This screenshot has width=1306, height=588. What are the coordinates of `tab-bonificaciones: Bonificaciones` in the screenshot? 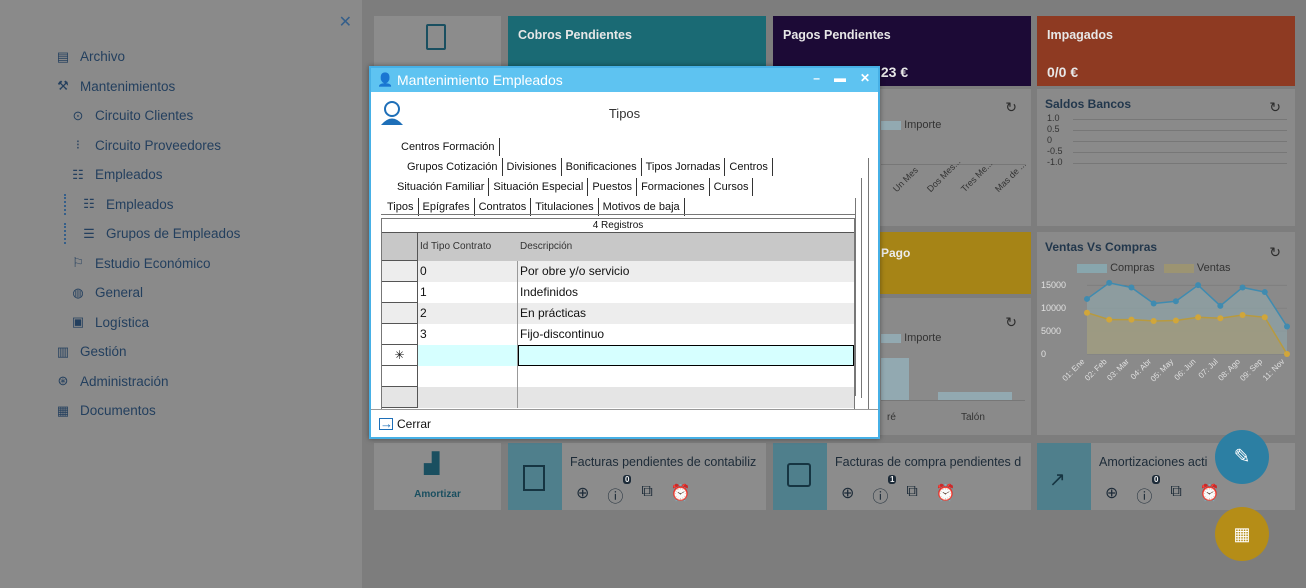 It's located at (602, 167).